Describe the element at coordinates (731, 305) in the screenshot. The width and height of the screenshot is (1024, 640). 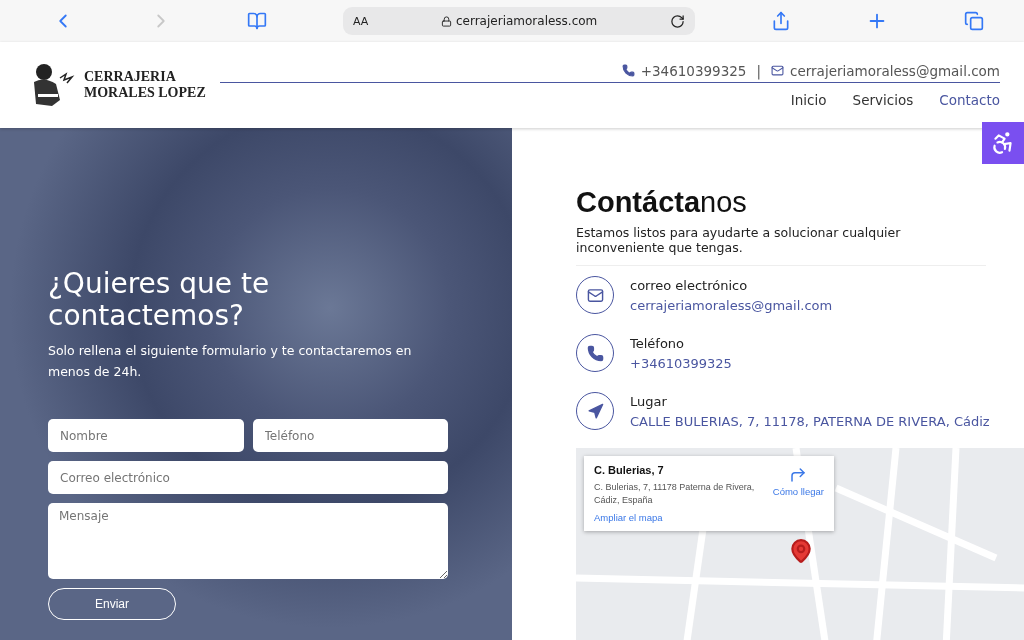
I see `contact-link: cerrajeriamoraless@gmail.com` at that location.